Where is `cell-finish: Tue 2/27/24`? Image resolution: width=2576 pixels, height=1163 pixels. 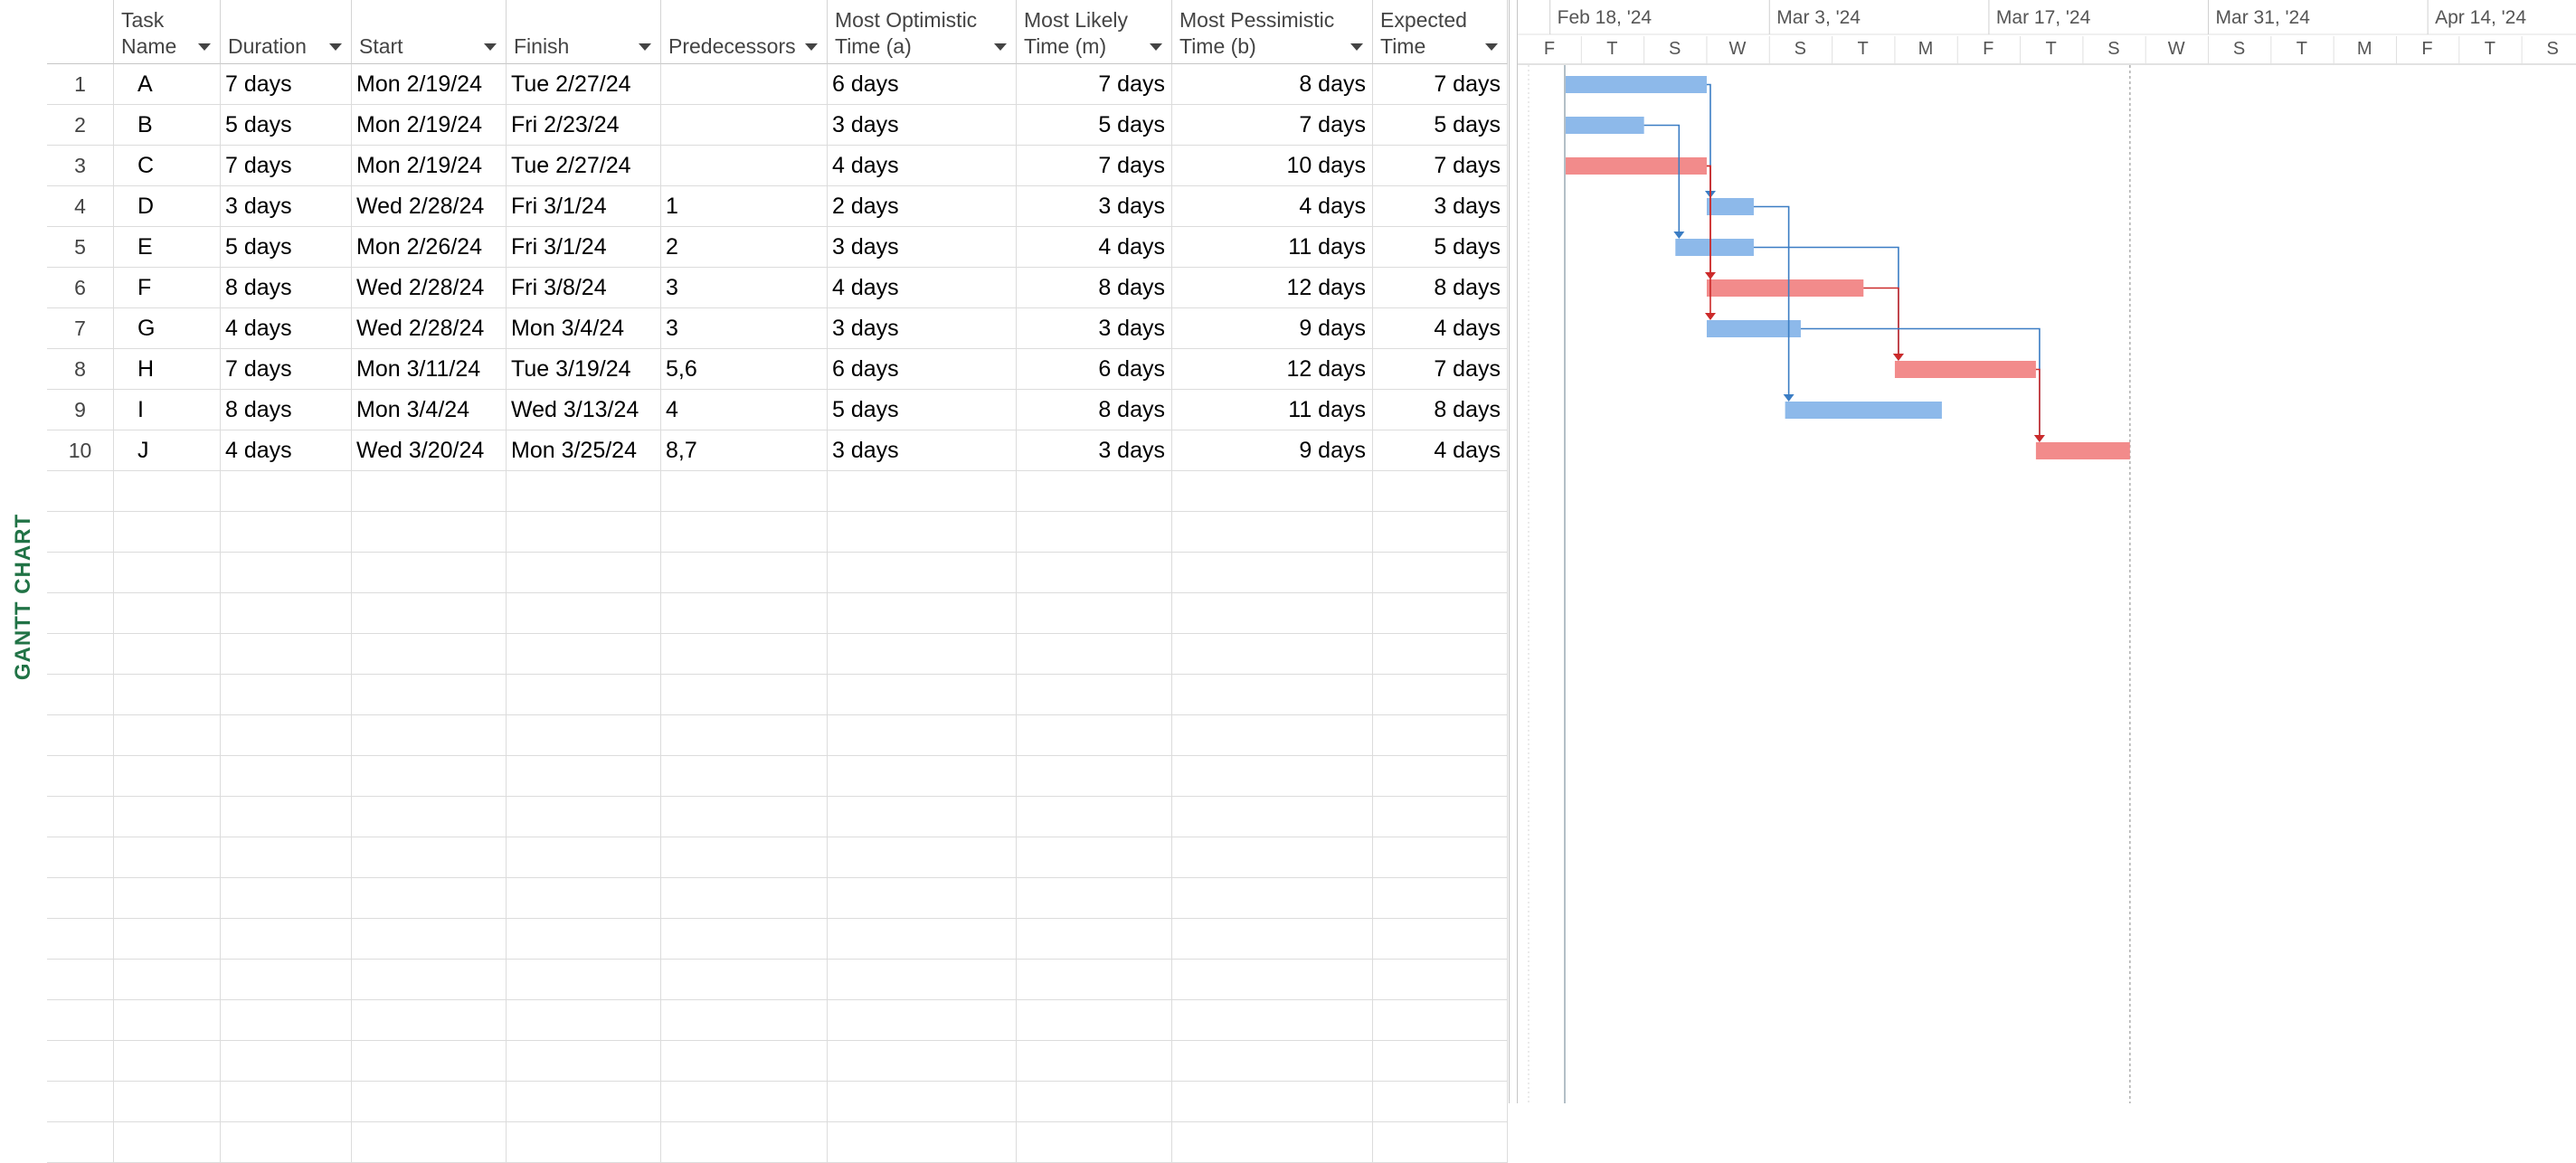 cell-finish: Tue 2/27/24 is located at coordinates (584, 166).